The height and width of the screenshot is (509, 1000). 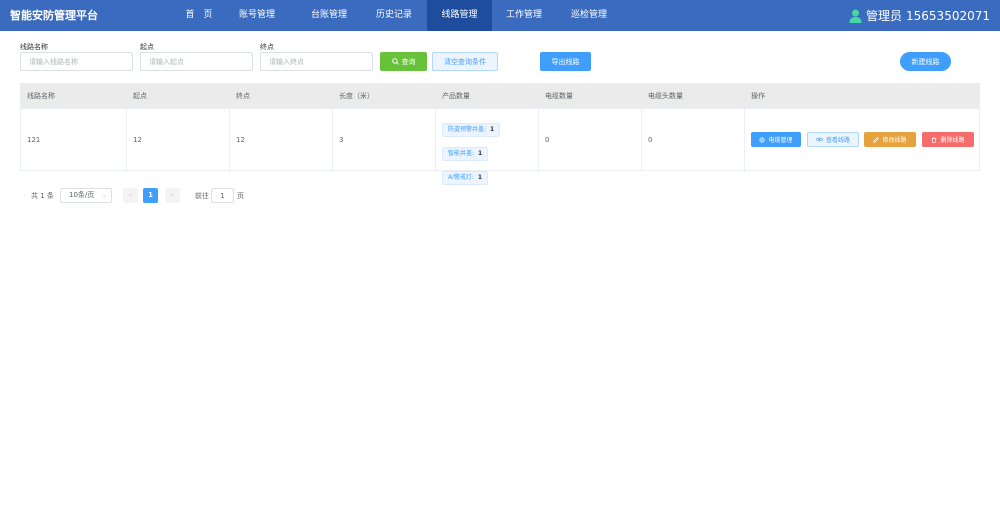 What do you see at coordinates (41, 96) in the screenshot?
I see `col-route-name: 线路名称` at bounding box center [41, 96].